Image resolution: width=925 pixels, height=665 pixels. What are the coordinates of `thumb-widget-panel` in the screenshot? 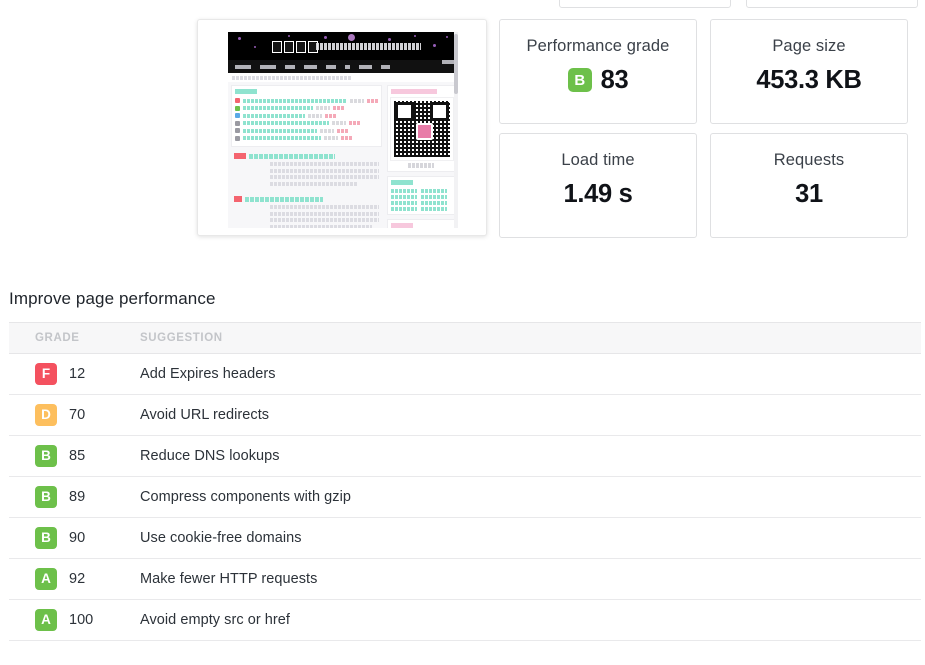 It's located at (421, 223).